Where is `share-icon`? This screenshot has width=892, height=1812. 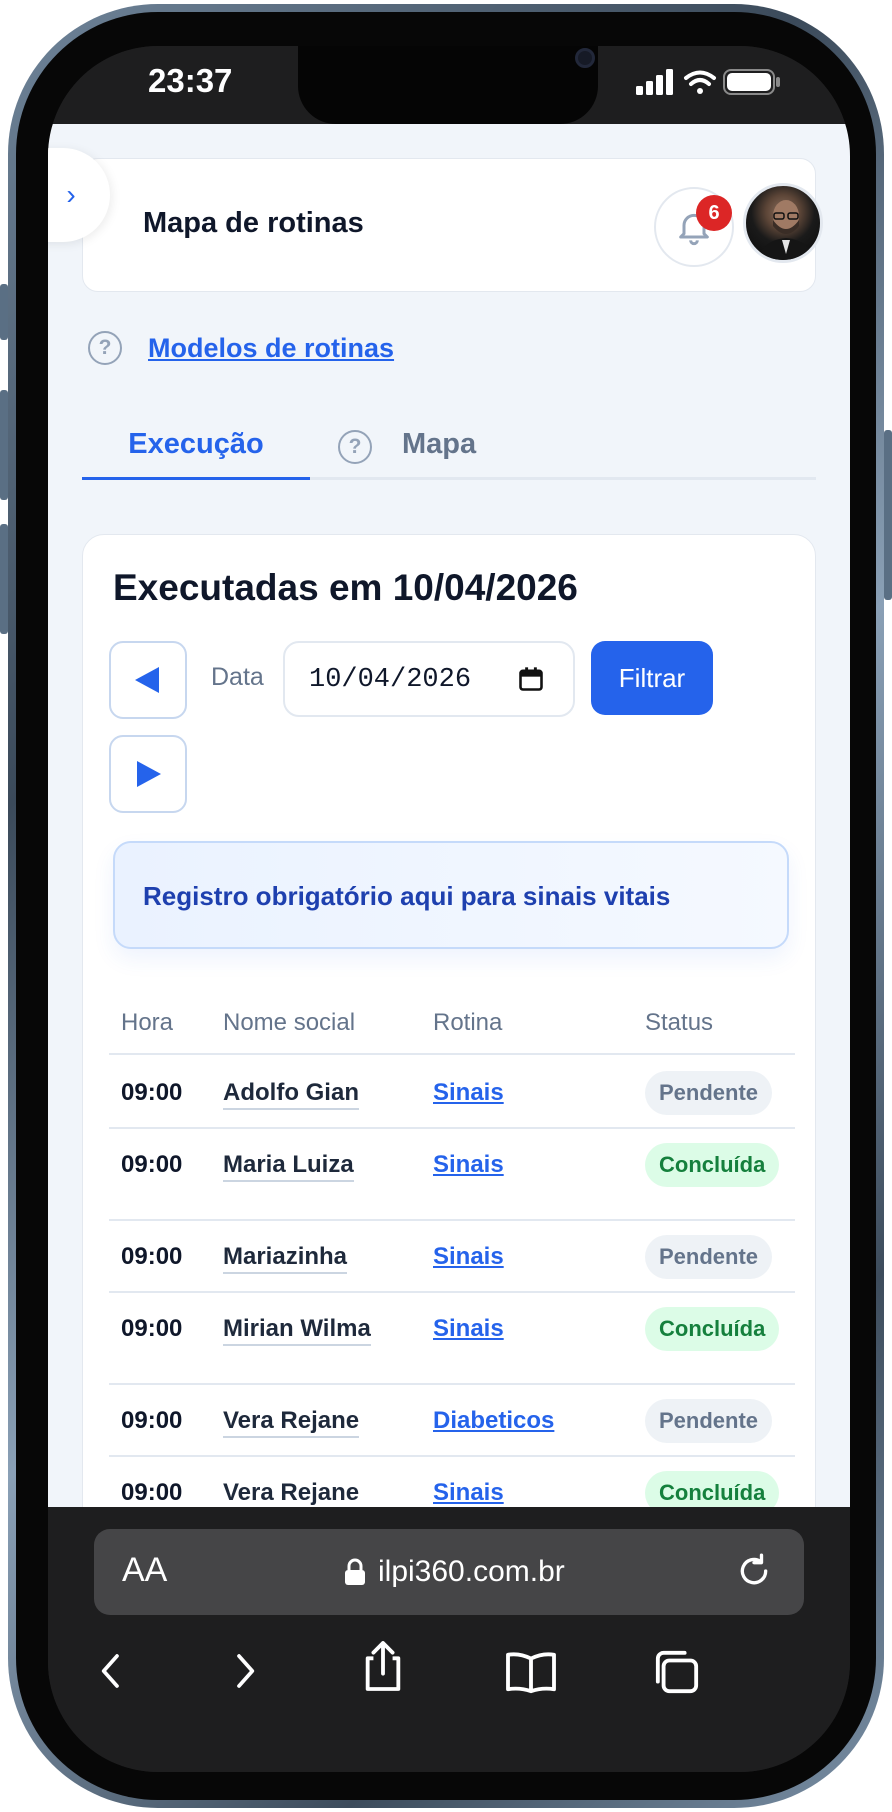
share-icon is located at coordinates (383, 1666).